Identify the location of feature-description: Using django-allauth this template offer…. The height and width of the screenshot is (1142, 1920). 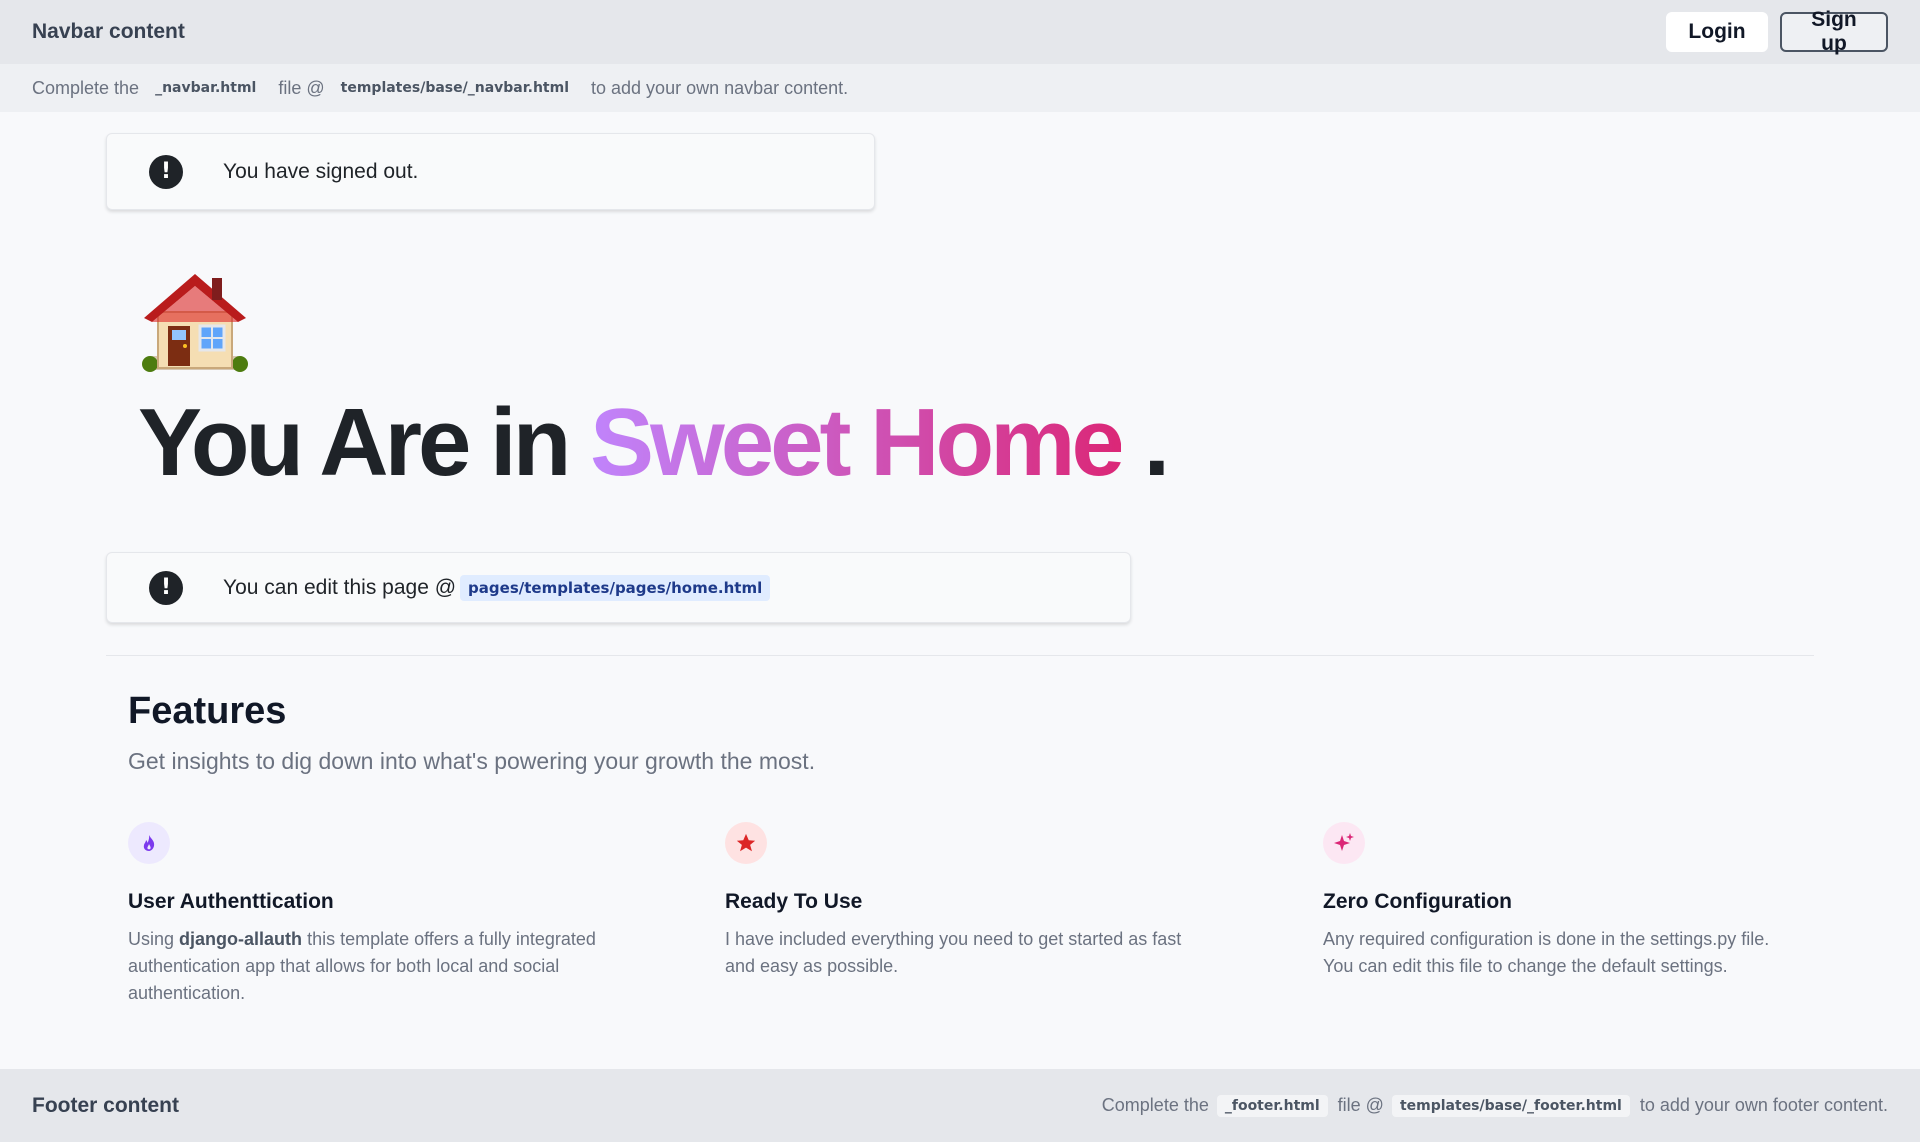
(368, 966).